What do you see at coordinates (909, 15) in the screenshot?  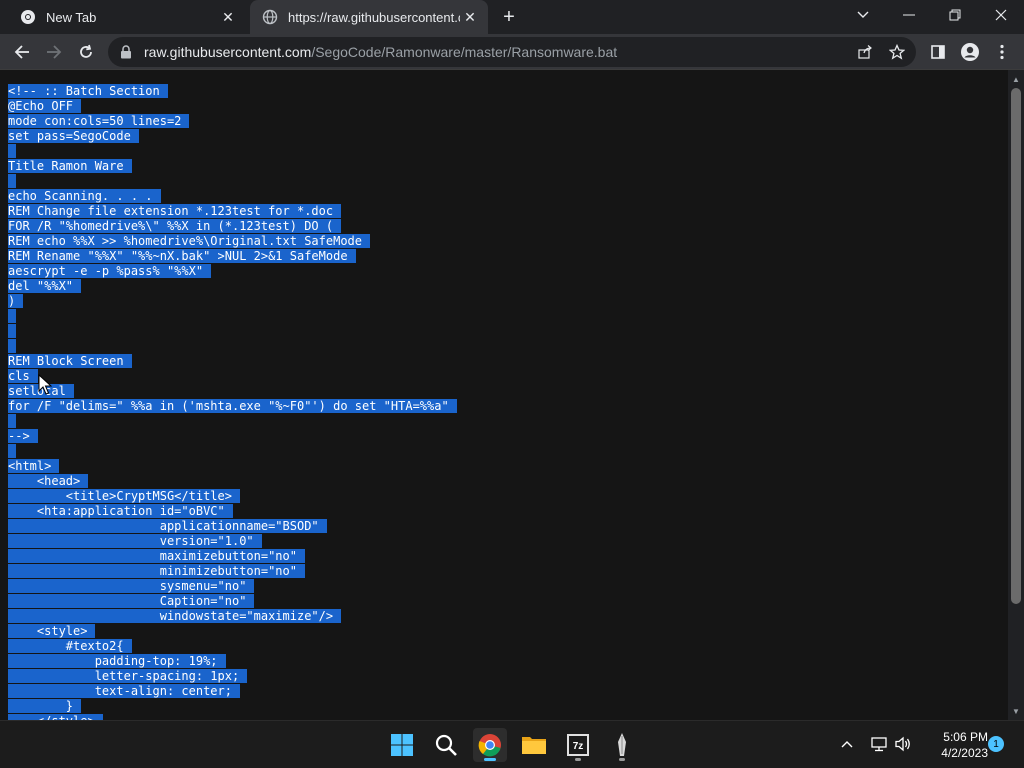 I see `minimize-icon` at bounding box center [909, 15].